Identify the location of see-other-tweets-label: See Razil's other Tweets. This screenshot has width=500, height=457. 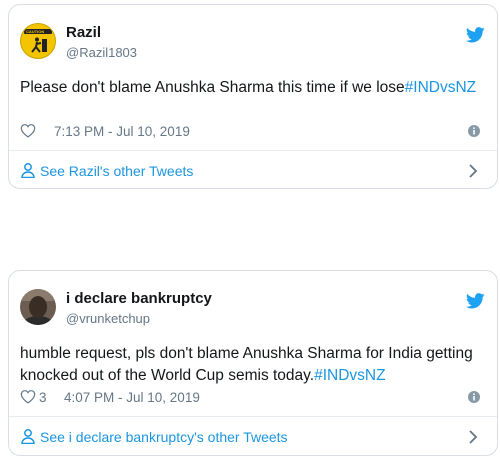
(116, 171).